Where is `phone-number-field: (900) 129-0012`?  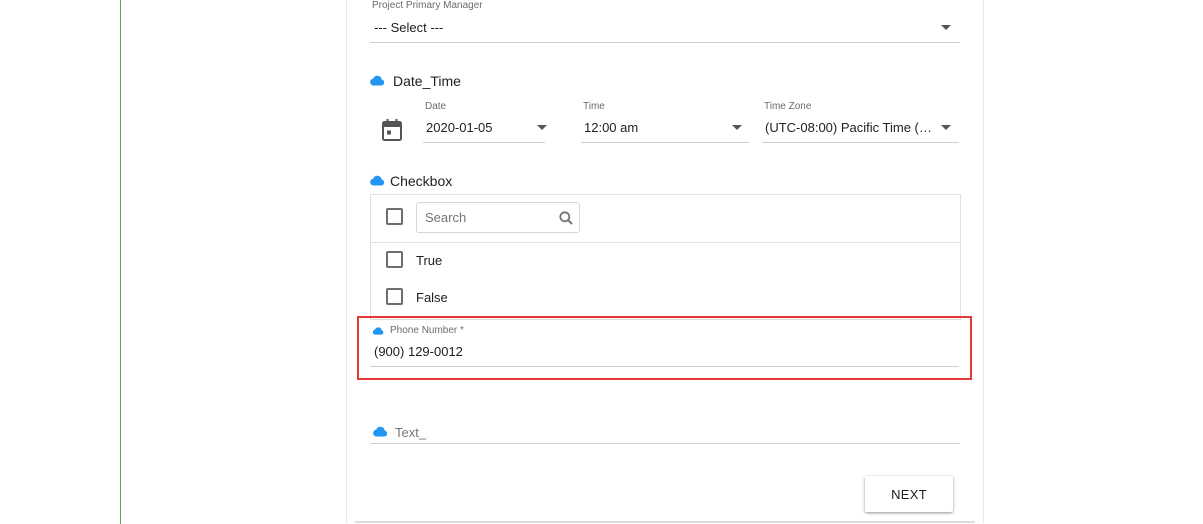
phone-number-field: (900) 129-0012 is located at coordinates (665, 353).